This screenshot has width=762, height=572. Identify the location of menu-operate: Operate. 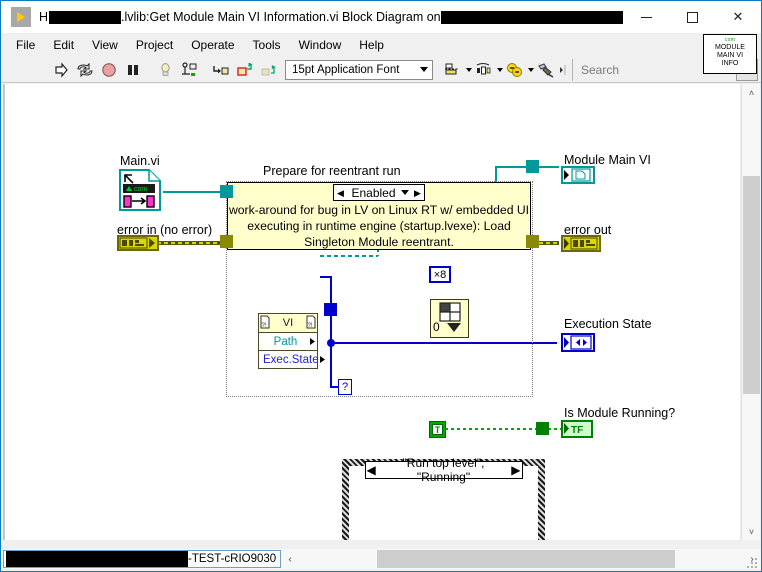
(212, 45).